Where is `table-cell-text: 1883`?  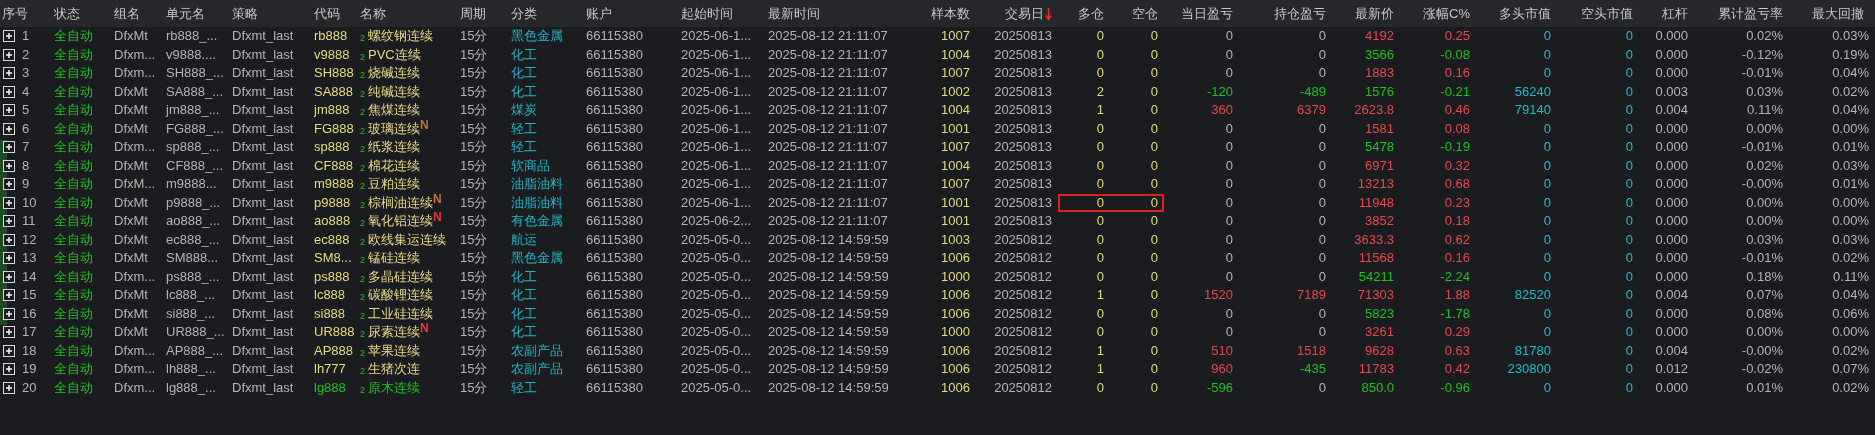 table-cell-text: 1883 is located at coordinates (1379, 73).